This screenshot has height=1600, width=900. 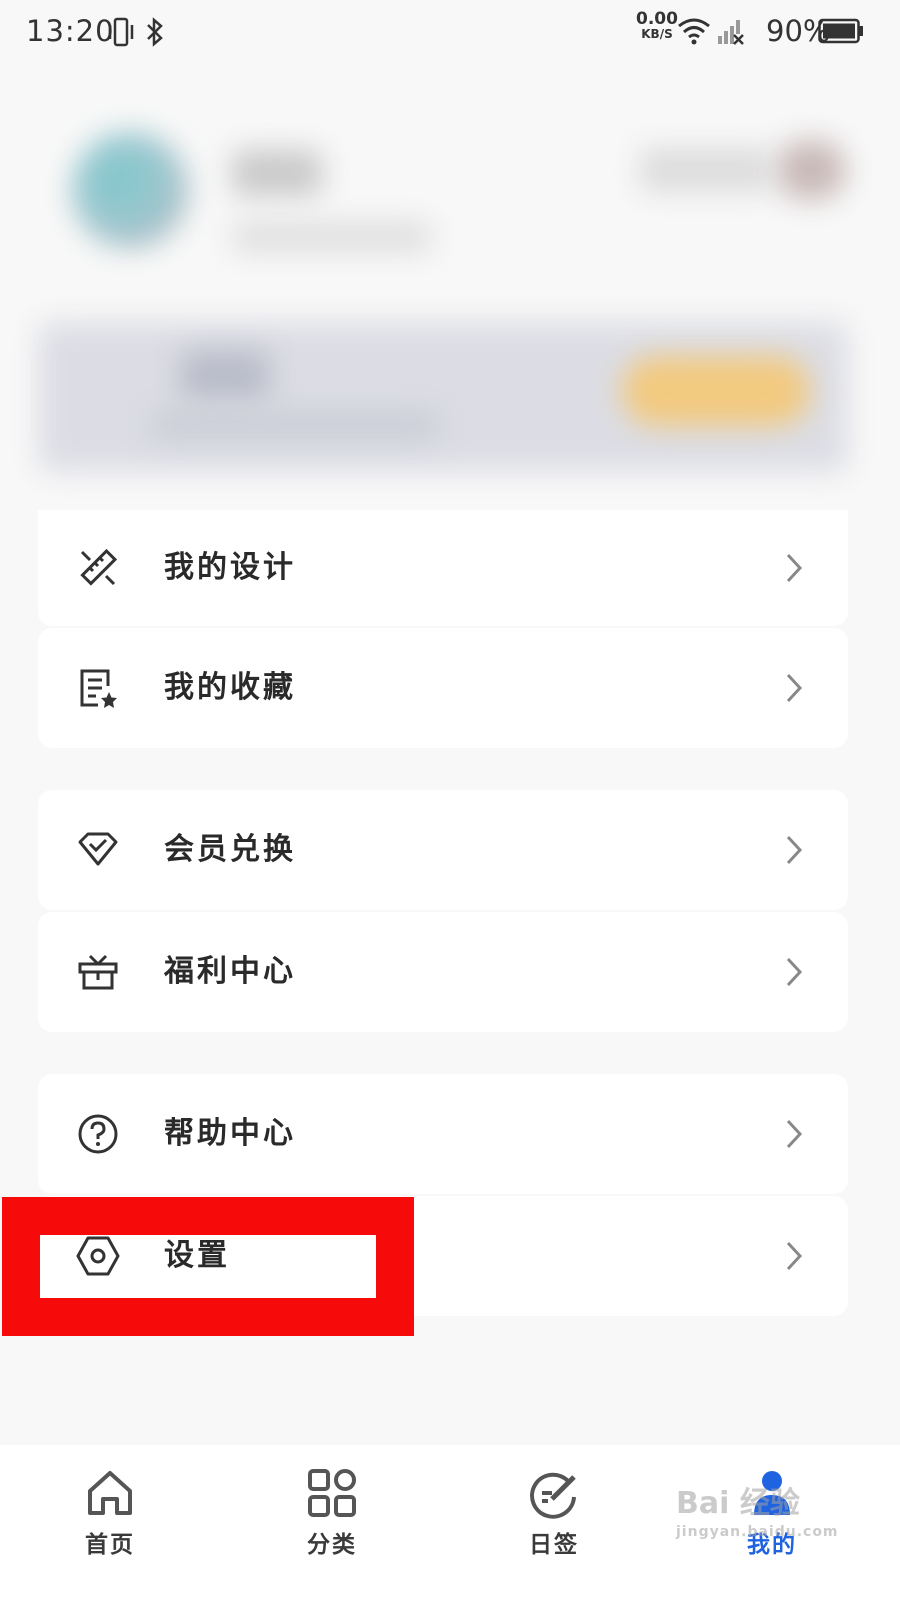 I want to click on nav-item-home: 首页, so click(x=110, y=1527).